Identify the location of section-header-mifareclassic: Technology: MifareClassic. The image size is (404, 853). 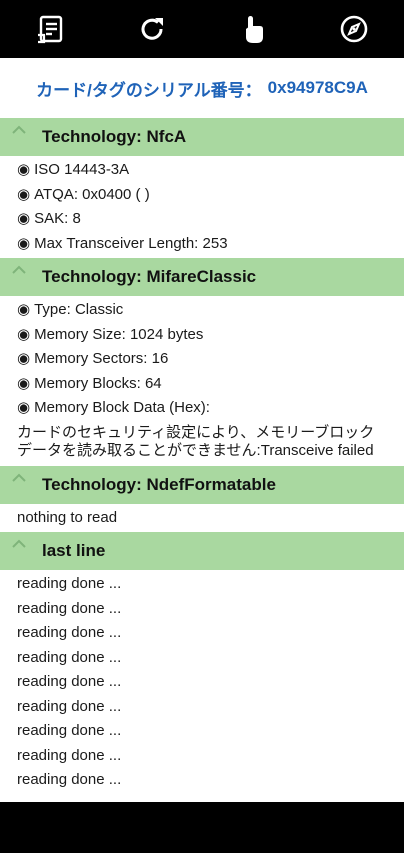
(202, 277).